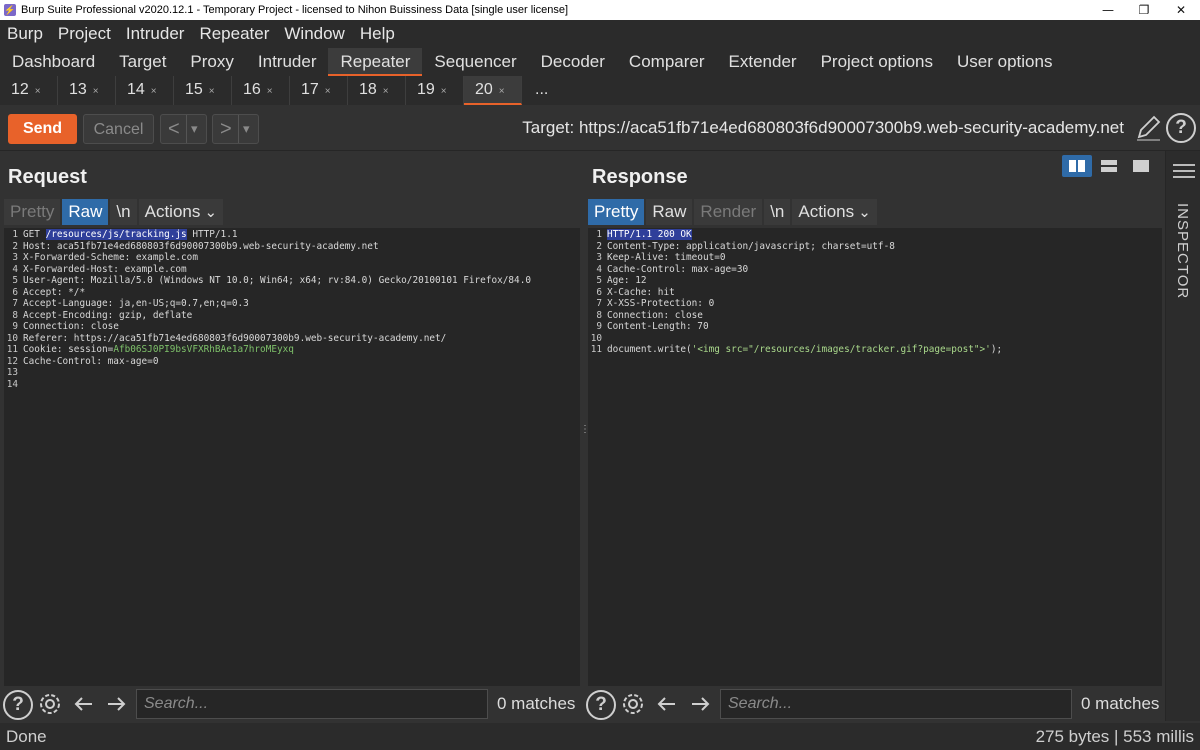  What do you see at coordinates (145, 90) in the screenshot?
I see `repeater-tab-14: 14 ×` at bounding box center [145, 90].